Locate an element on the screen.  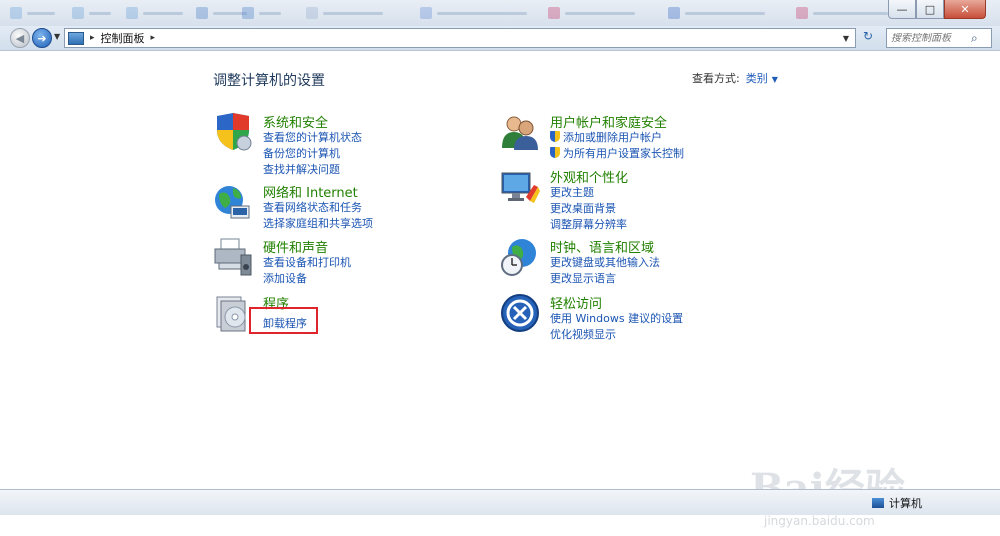
clock-globe-icon is located at coordinates (520, 257).